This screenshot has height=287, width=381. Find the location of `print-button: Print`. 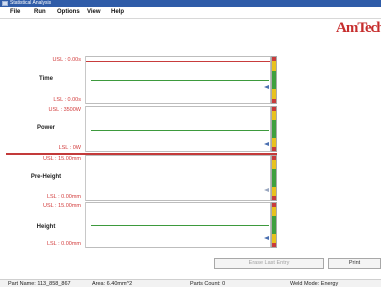

print-button: Print is located at coordinates (354, 263).